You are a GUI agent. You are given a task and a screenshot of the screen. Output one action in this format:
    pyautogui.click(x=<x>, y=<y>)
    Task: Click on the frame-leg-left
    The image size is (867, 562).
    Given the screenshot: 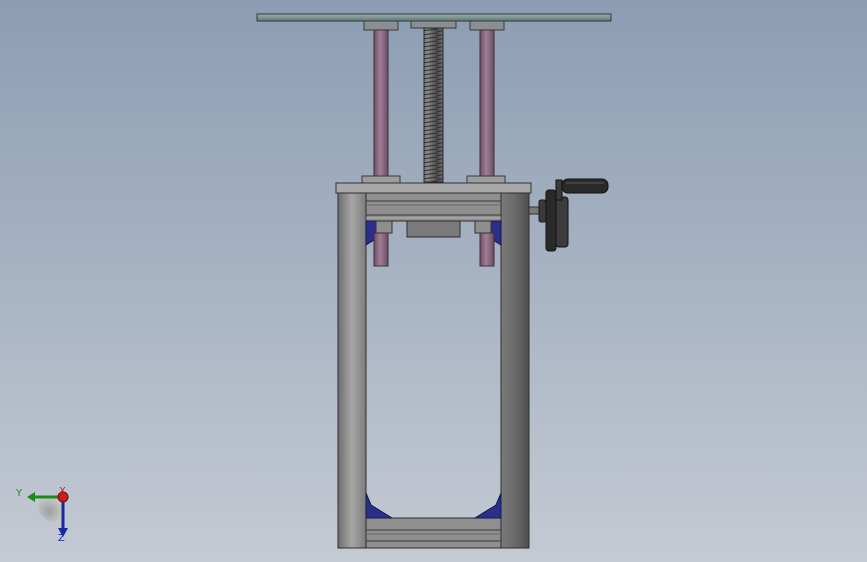 What is the action you would take?
    pyautogui.click(x=352, y=370)
    